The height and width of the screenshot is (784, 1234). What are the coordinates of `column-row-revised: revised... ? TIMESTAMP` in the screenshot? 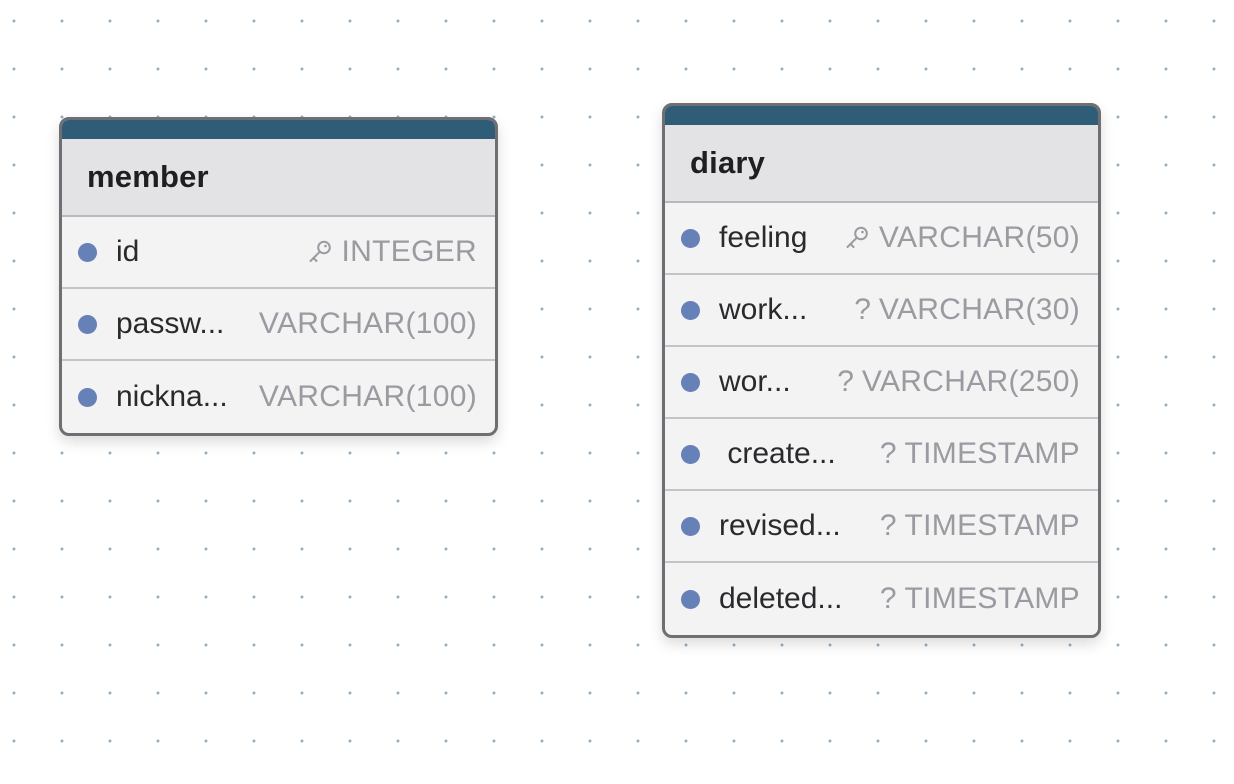 It's located at (881, 527).